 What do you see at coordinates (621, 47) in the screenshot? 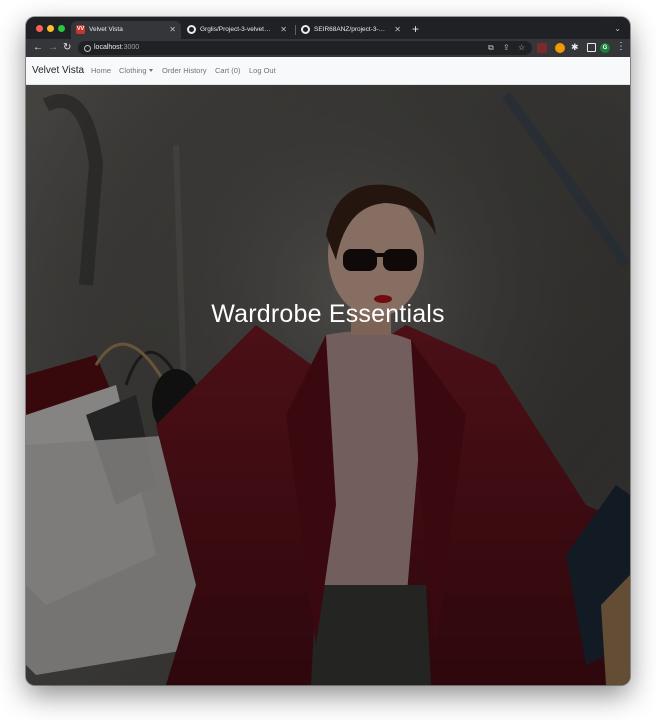
I see `browser-menu-icon: ⋮` at bounding box center [621, 47].